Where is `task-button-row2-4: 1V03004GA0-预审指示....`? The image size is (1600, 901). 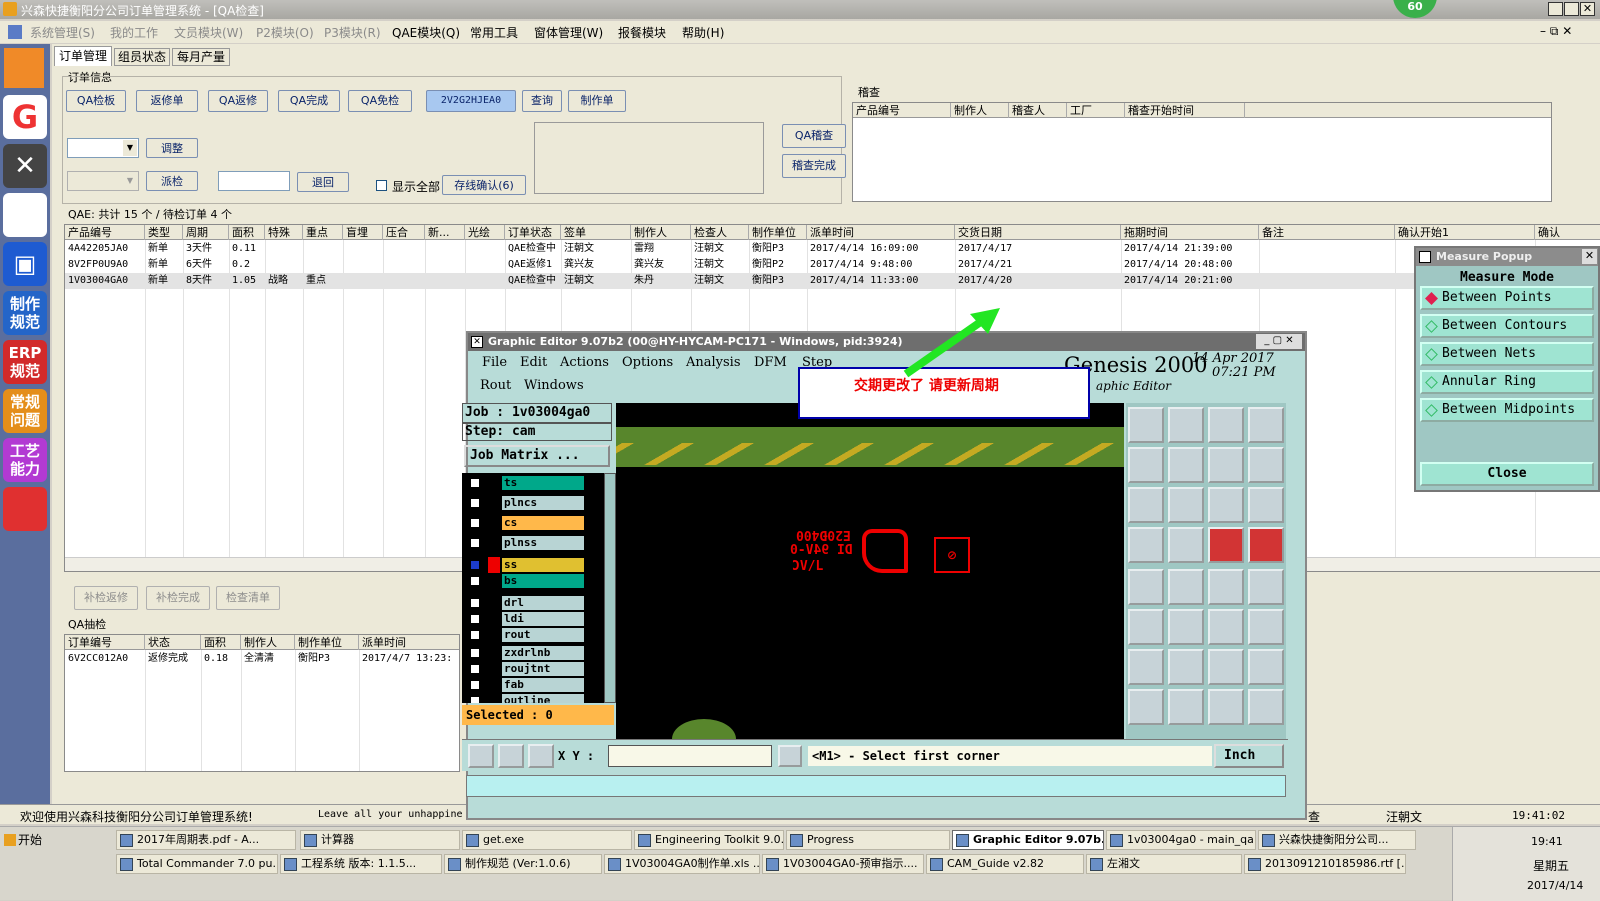 task-button-row2-4: 1V03004GA0-预审指示.... is located at coordinates (843, 864).